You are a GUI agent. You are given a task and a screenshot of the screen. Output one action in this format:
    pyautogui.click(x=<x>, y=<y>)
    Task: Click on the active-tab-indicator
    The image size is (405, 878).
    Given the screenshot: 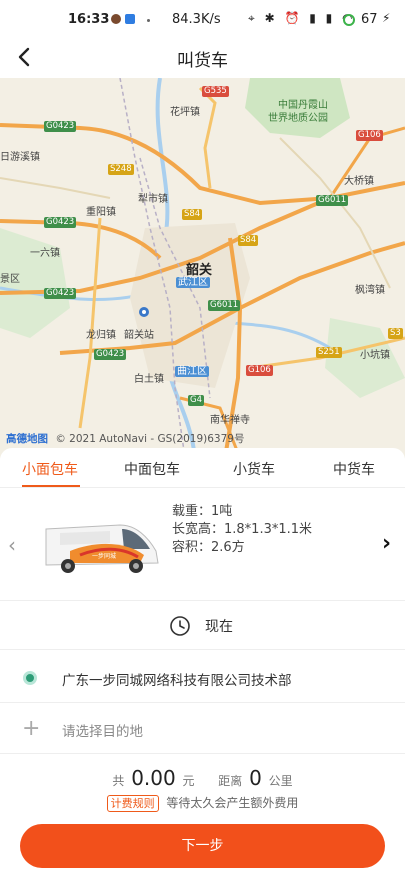 What is the action you would take?
    pyautogui.click(x=51, y=486)
    